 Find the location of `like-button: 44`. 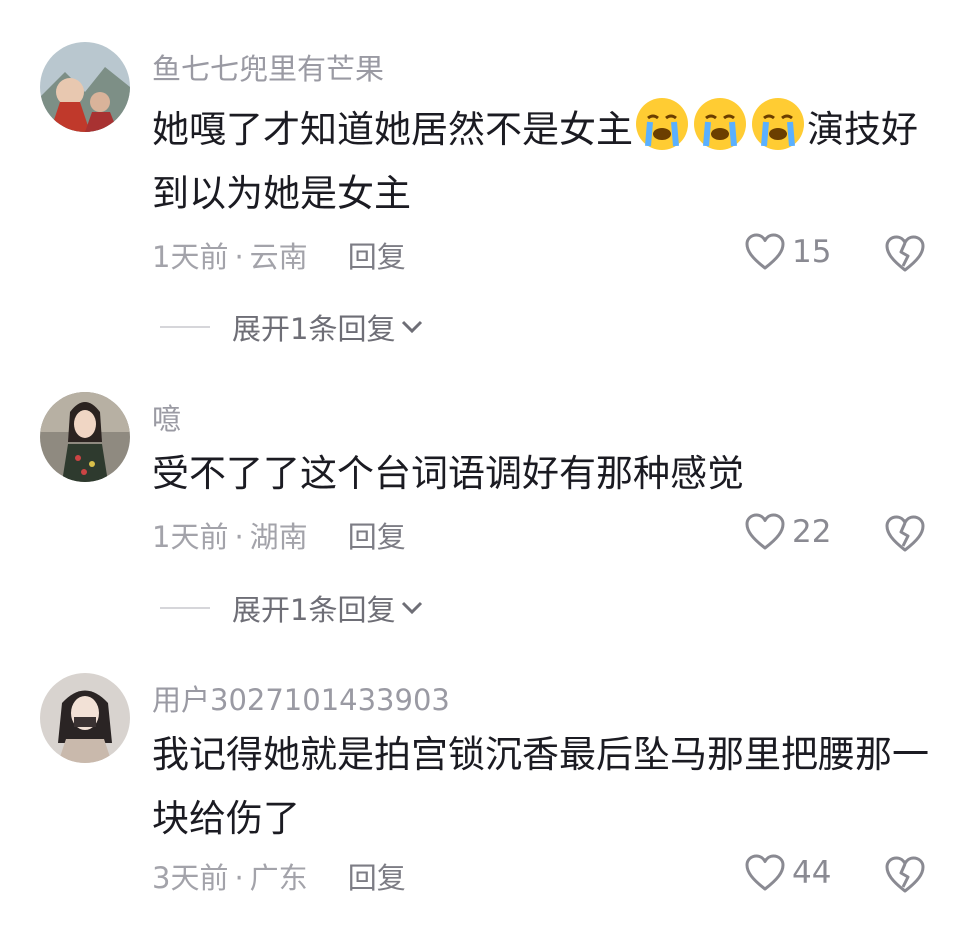

like-button: 44 is located at coordinates (787, 873).